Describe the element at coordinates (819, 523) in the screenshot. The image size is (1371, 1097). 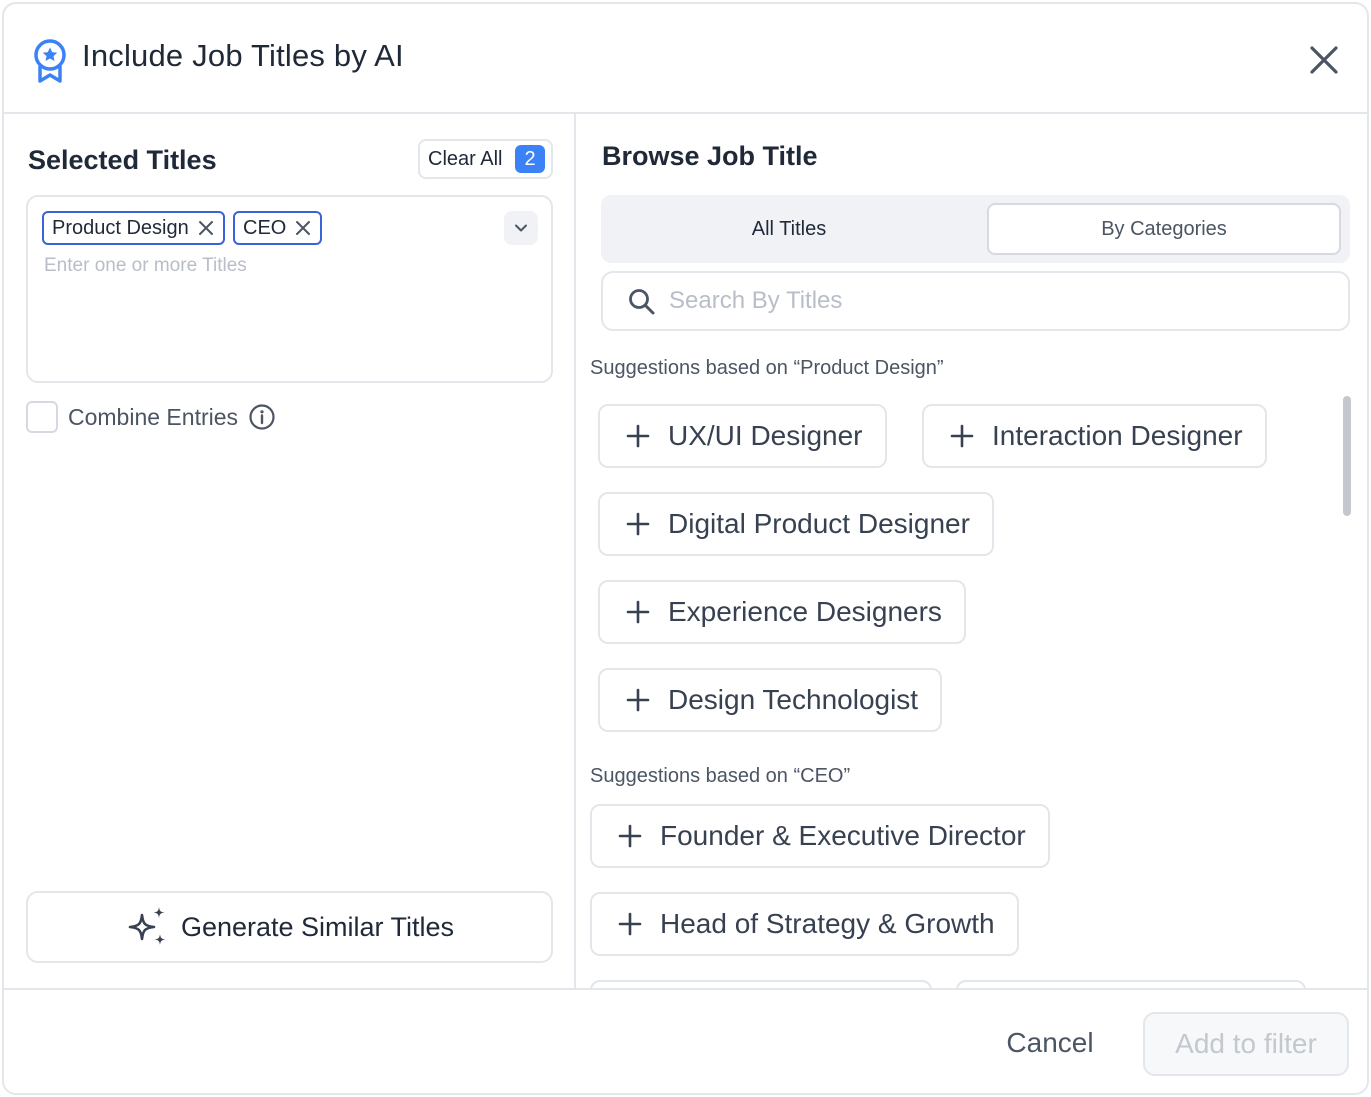
I see `suggestion-label: Digital Product Designer` at that location.